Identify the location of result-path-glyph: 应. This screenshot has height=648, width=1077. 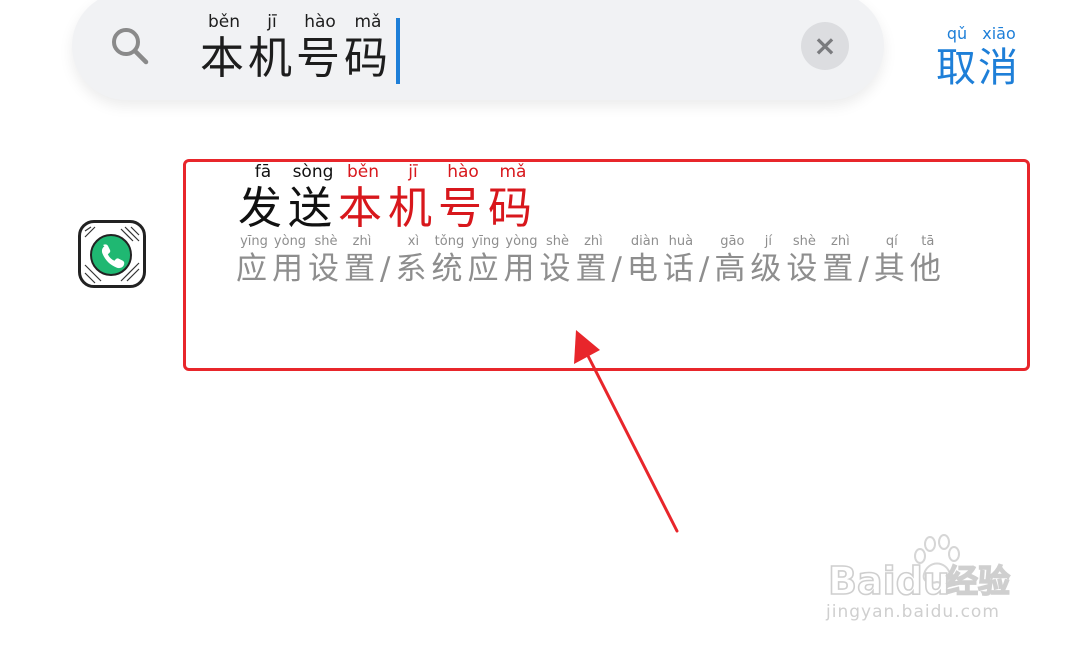
(254, 269).